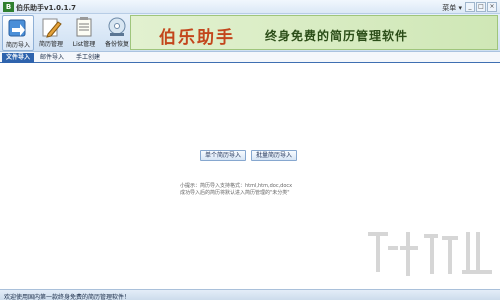  I want to click on close-button: ×, so click(492, 7).